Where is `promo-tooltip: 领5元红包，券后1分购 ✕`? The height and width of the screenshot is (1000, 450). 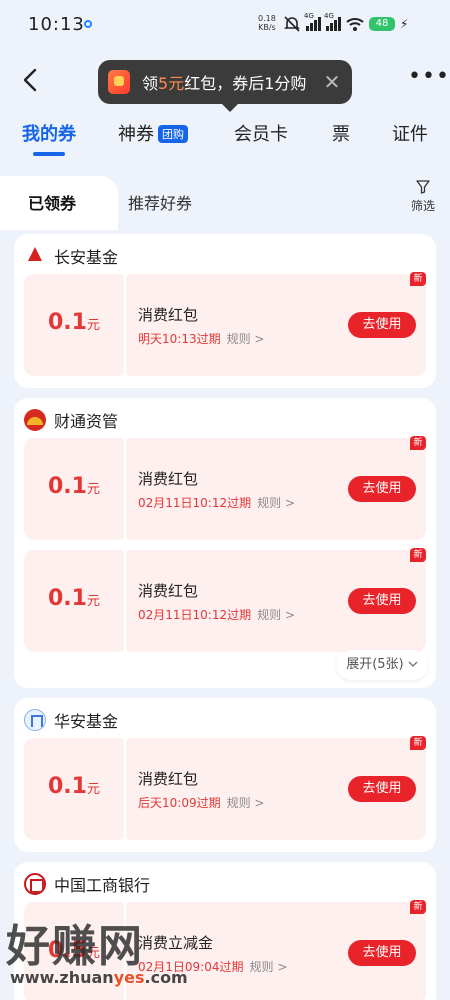 promo-tooltip: 领5元红包，券后1分购 ✕ is located at coordinates (225, 86).